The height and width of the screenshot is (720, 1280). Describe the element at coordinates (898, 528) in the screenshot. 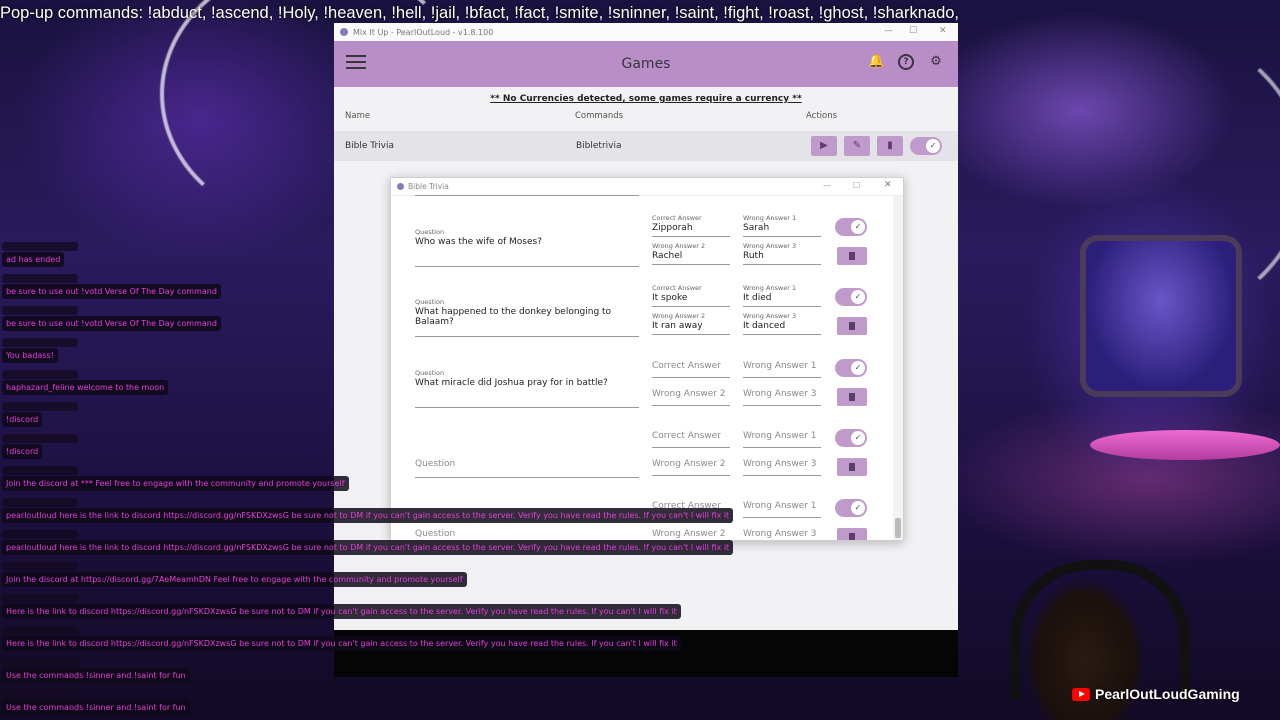

I see `scrollbar-thumb` at that location.